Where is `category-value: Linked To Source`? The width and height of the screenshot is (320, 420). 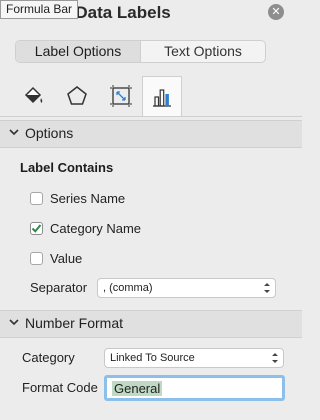
category-value: Linked To Source is located at coordinates (152, 358).